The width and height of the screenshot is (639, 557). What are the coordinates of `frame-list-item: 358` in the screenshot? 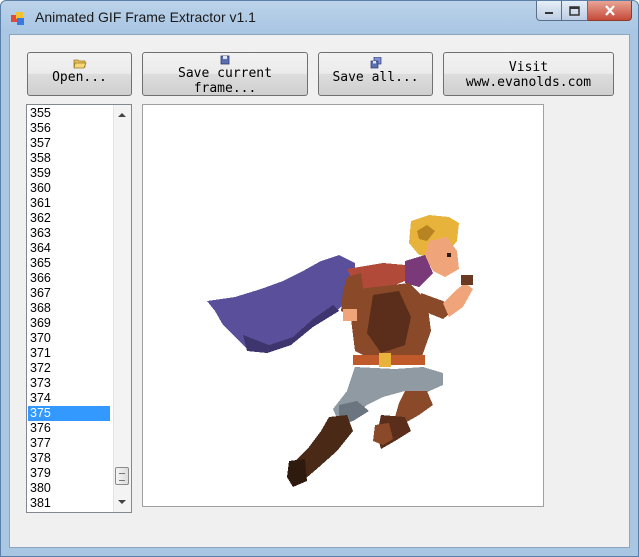 It's located at (69, 158).